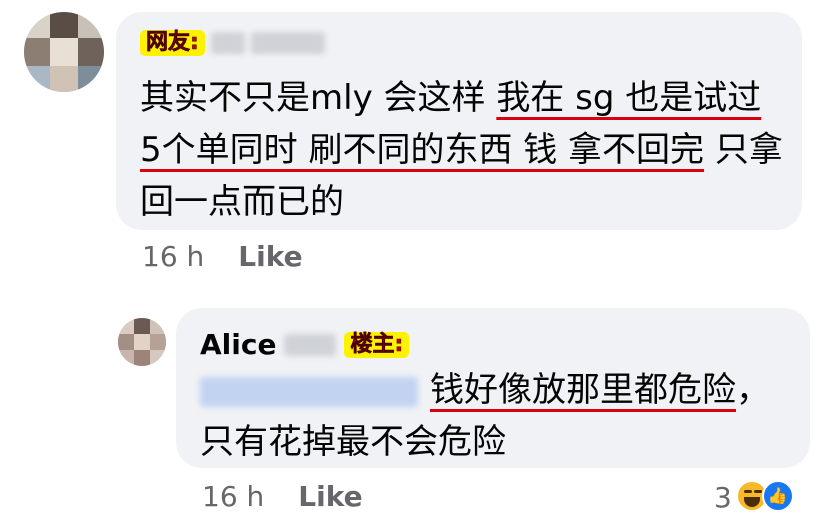  I want to click on reaction-summary: 3 👍, so click(756, 497).